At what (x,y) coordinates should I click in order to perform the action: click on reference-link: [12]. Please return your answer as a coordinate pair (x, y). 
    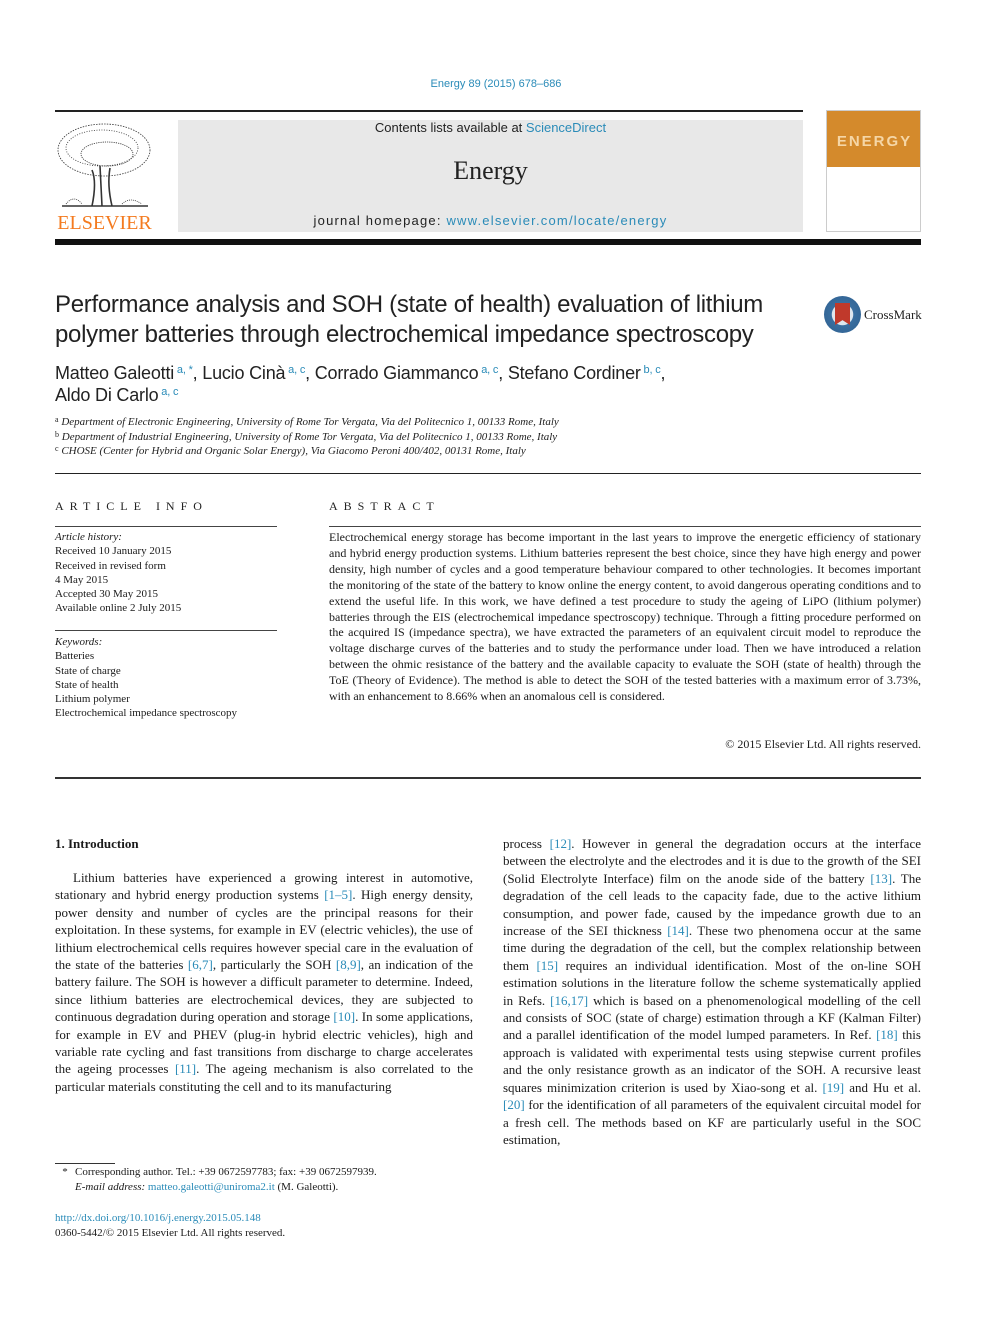
    Looking at the image, I should click on (561, 843).